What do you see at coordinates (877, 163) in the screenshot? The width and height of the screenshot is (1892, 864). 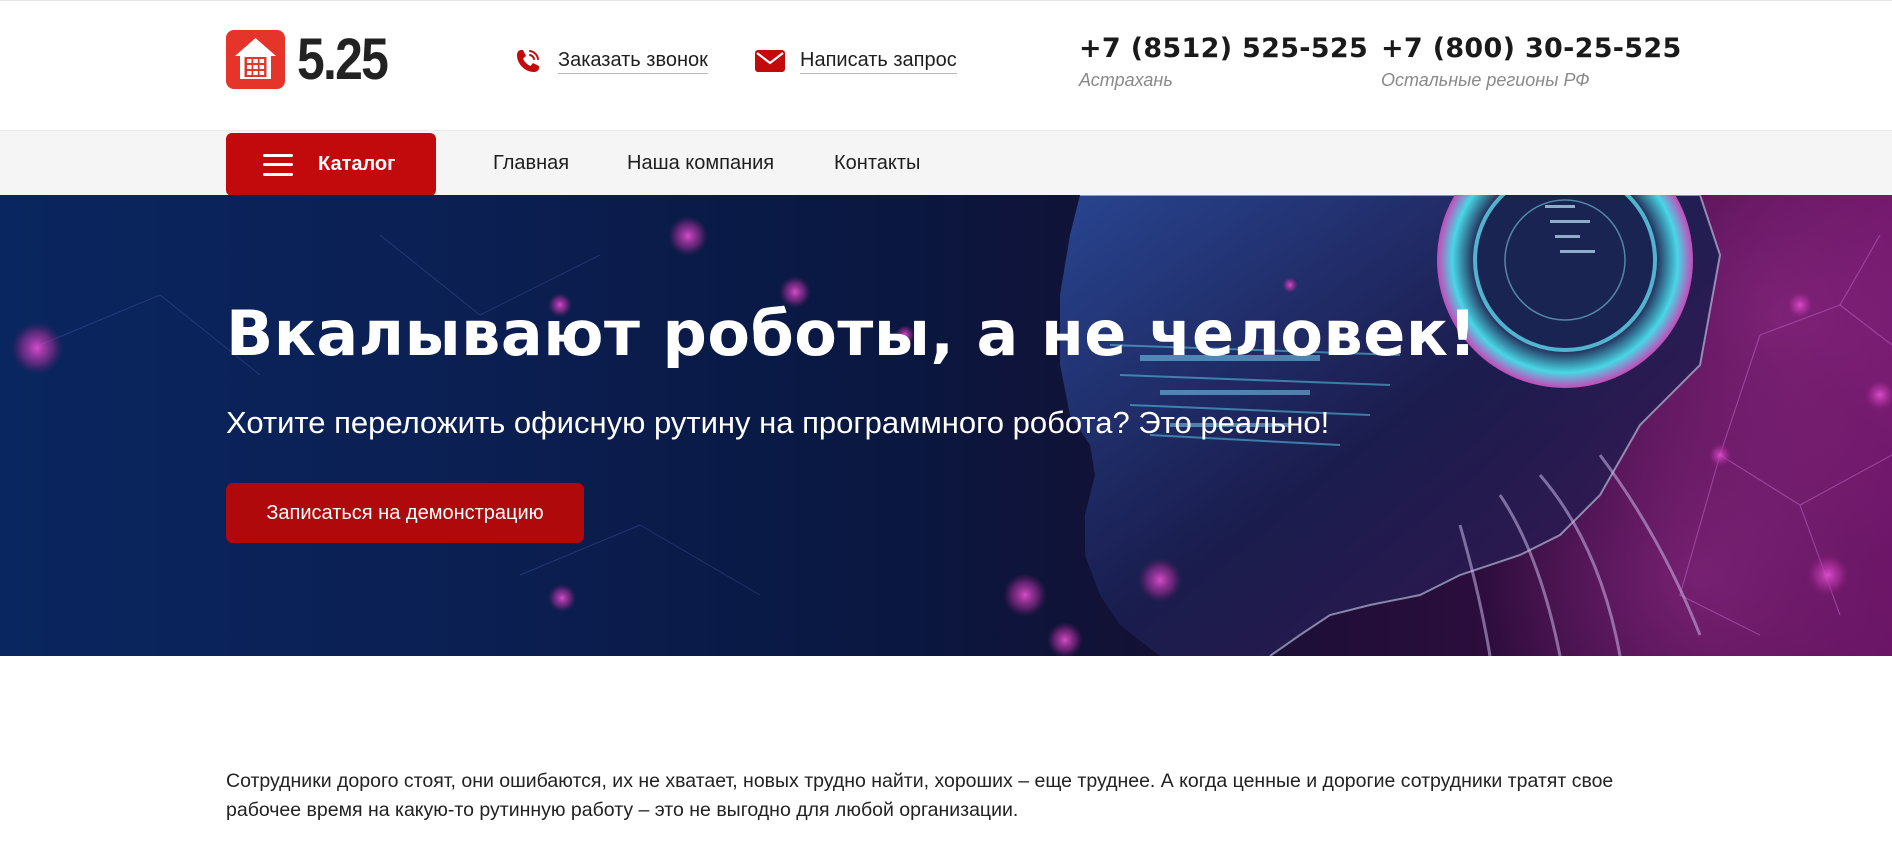 I see `nav-item-contacts: Контакты` at bounding box center [877, 163].